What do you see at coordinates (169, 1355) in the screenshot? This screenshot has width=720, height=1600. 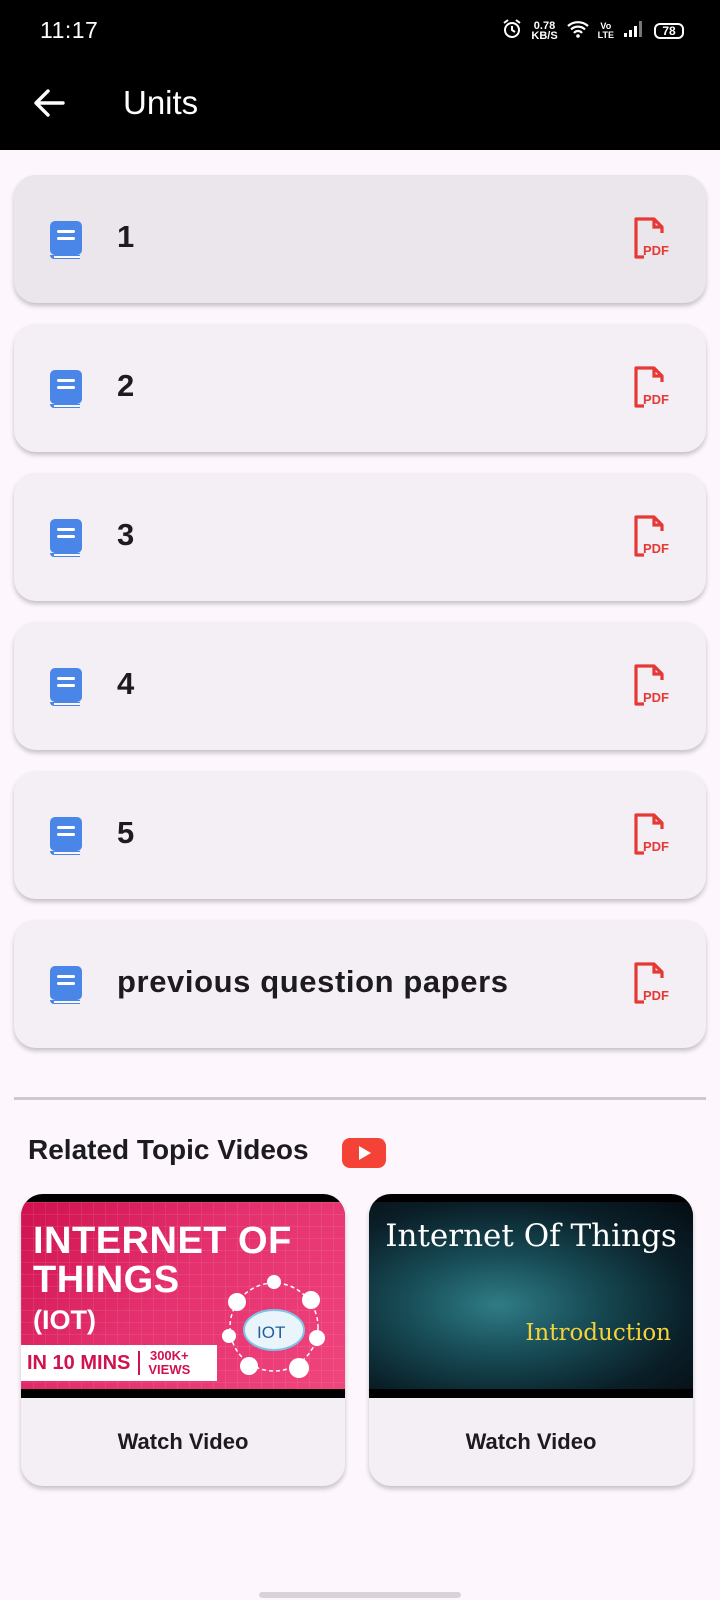 I see `views-count: 300K+` at bounding box center [169, 1355].